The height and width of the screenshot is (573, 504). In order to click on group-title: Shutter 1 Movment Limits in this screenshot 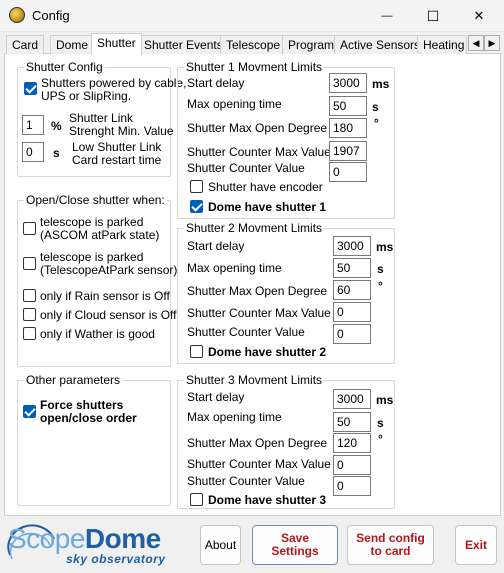, I will do `click(254, 67)`.